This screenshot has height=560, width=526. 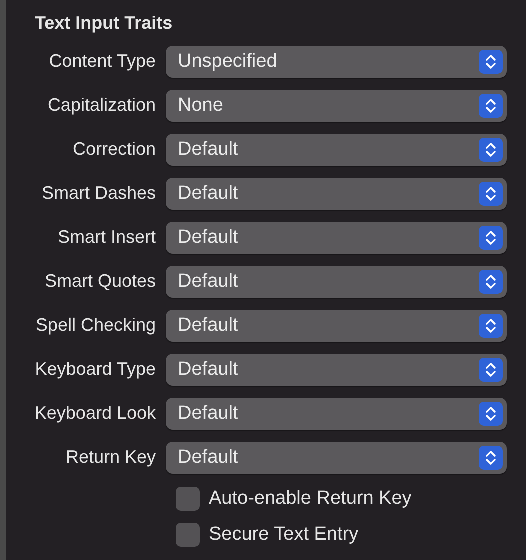 What do you see at coordinates (95, 325) in the screenshot?
I see `field-label: Spell Checking` at bounding box center [95, 325].